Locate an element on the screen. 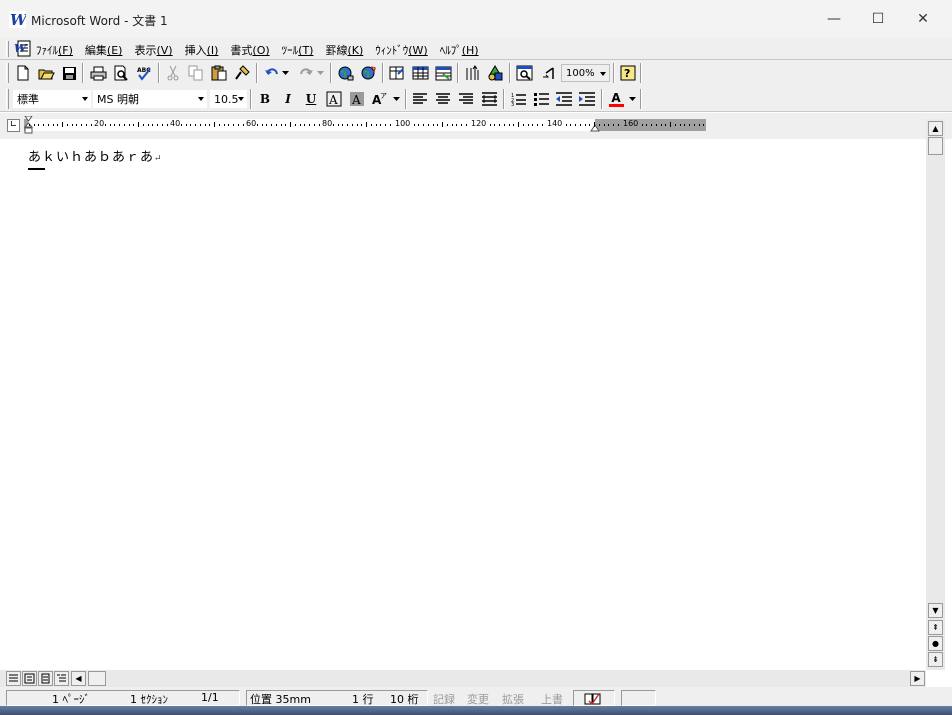 This screenshot has height=715, width=952. menu-edit: 編集(E) is located at coordinates (104, 50).